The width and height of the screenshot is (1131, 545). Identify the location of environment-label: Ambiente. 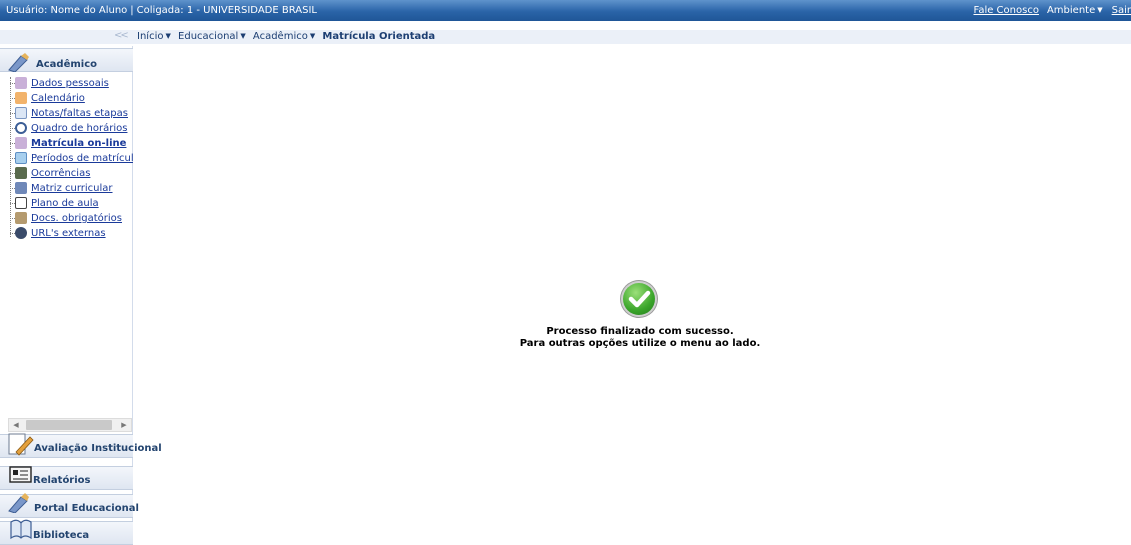
(1071, 10).